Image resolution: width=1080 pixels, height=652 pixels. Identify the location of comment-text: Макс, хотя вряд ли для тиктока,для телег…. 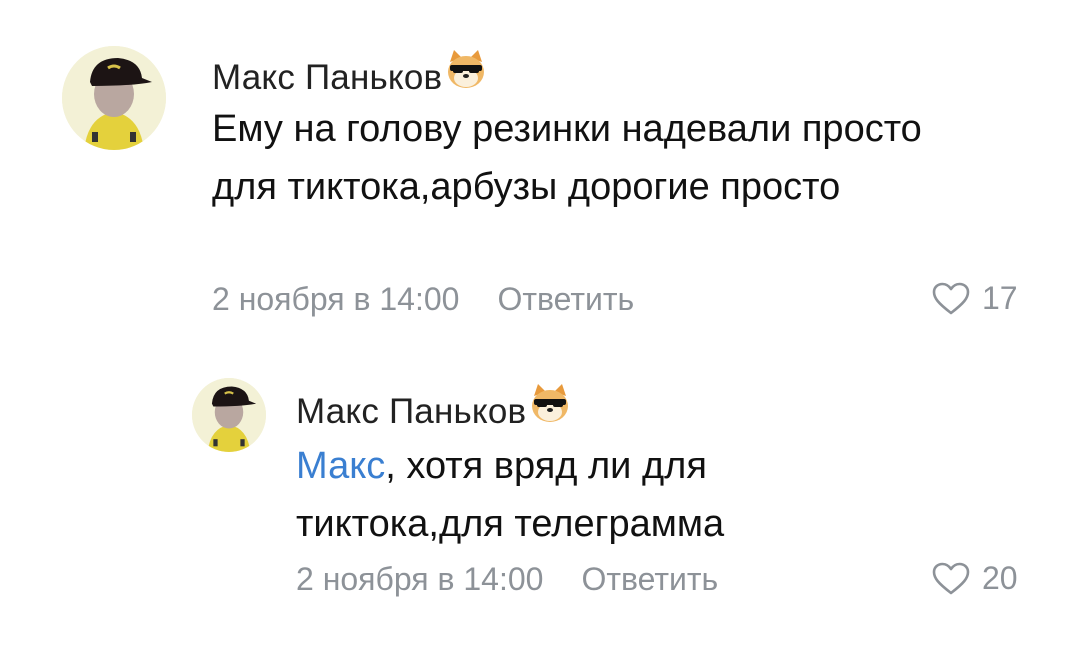
(576, 495).